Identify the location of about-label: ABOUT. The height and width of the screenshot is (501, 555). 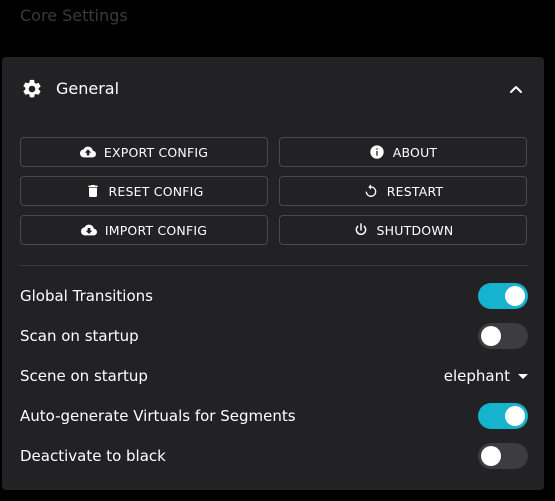
(415, 152).